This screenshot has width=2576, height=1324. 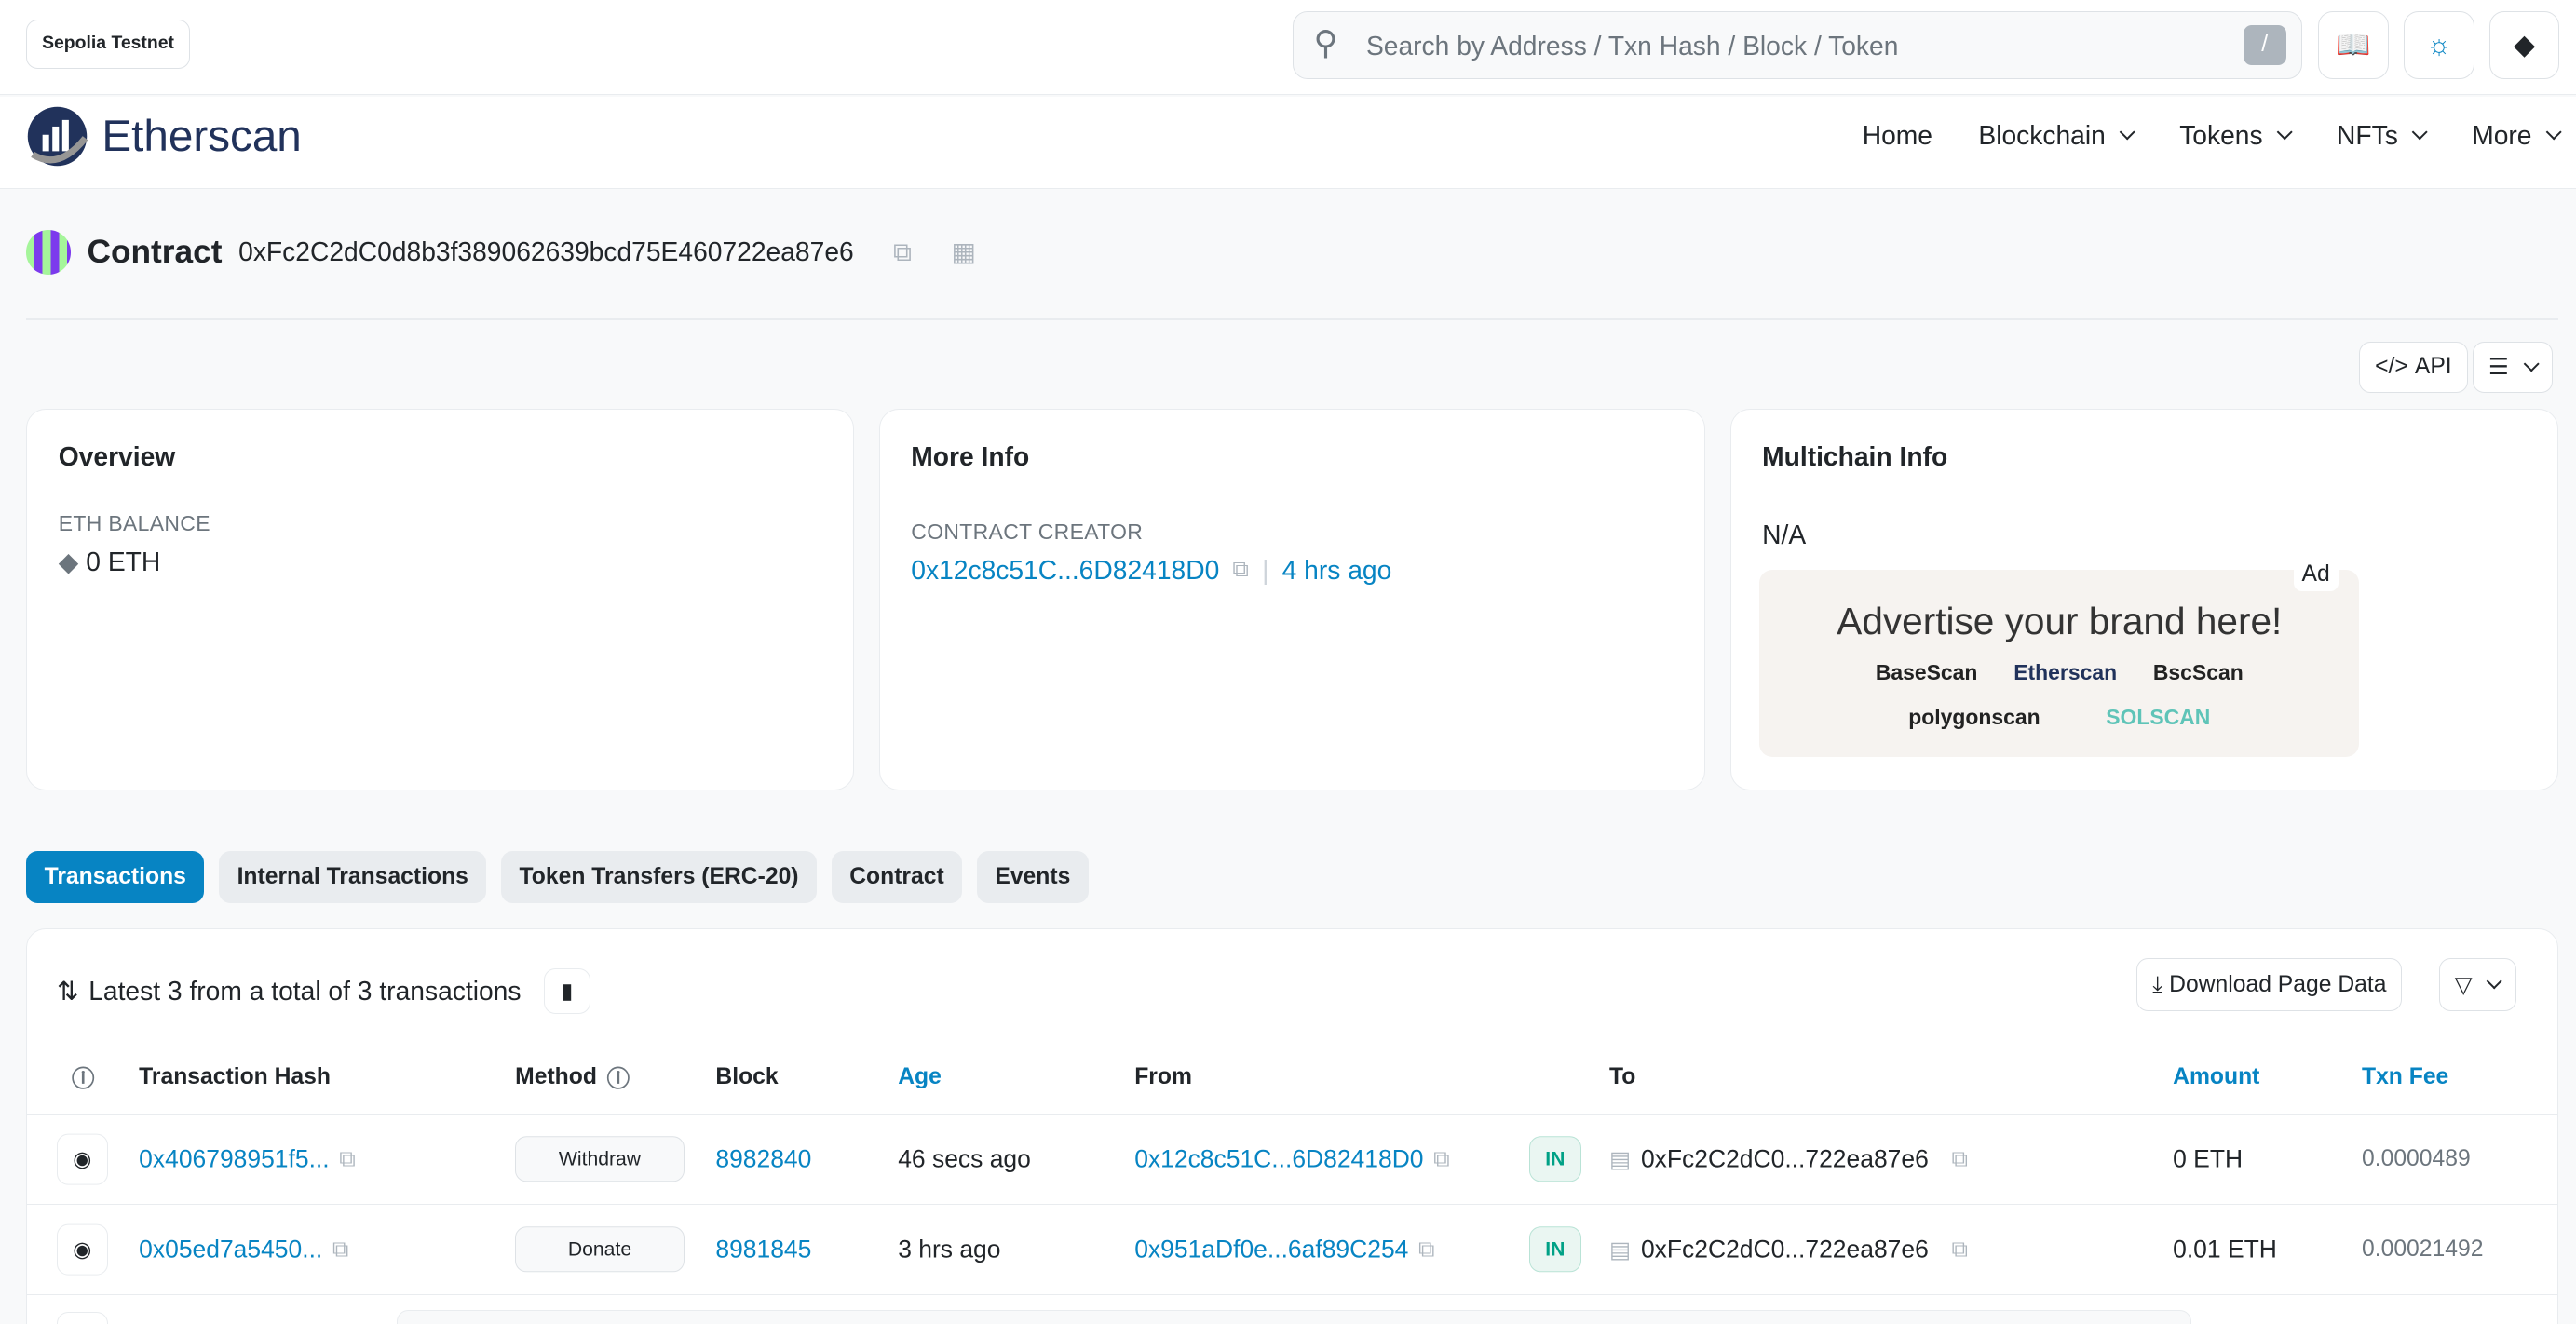 I want to click on nav-blockchain: Blockchain, so click(x=2057, y=135).